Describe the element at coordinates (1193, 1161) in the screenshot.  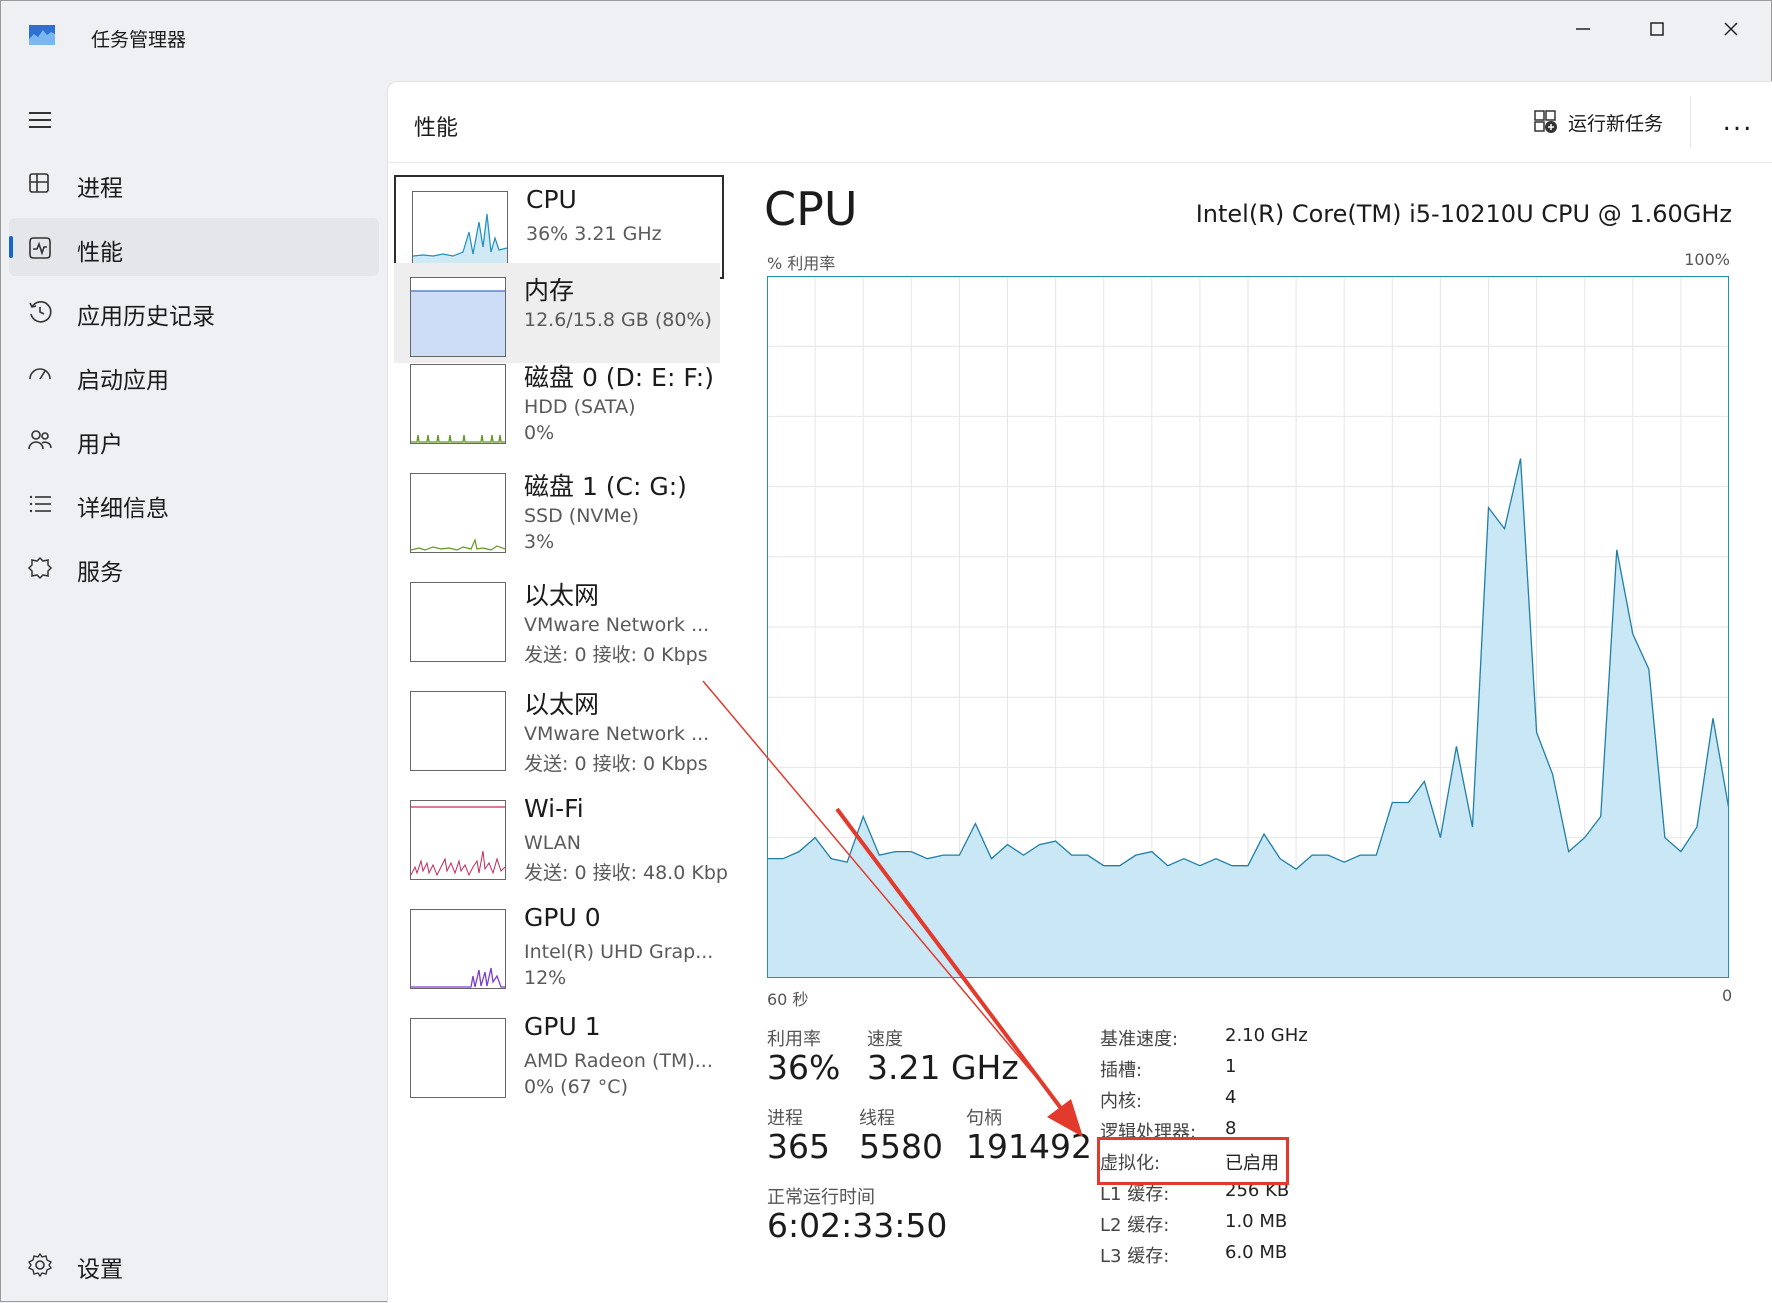
I see `virtualization-highlight-box` at that location.